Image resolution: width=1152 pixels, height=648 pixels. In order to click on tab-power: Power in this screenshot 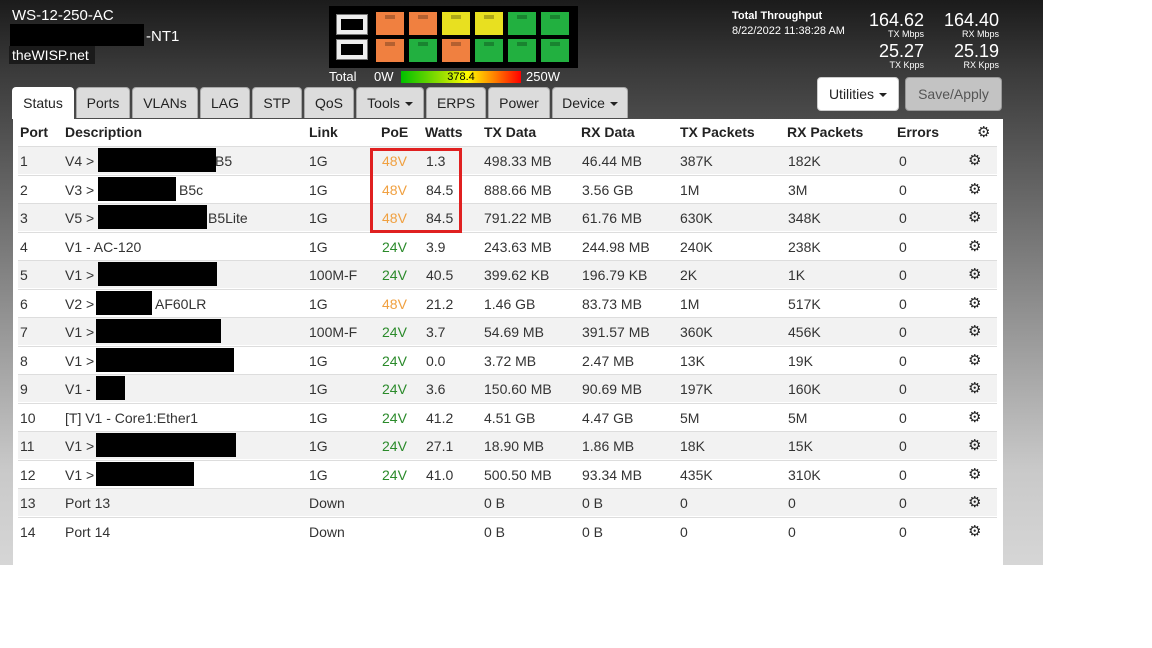, I will do `click(519, 102)`.